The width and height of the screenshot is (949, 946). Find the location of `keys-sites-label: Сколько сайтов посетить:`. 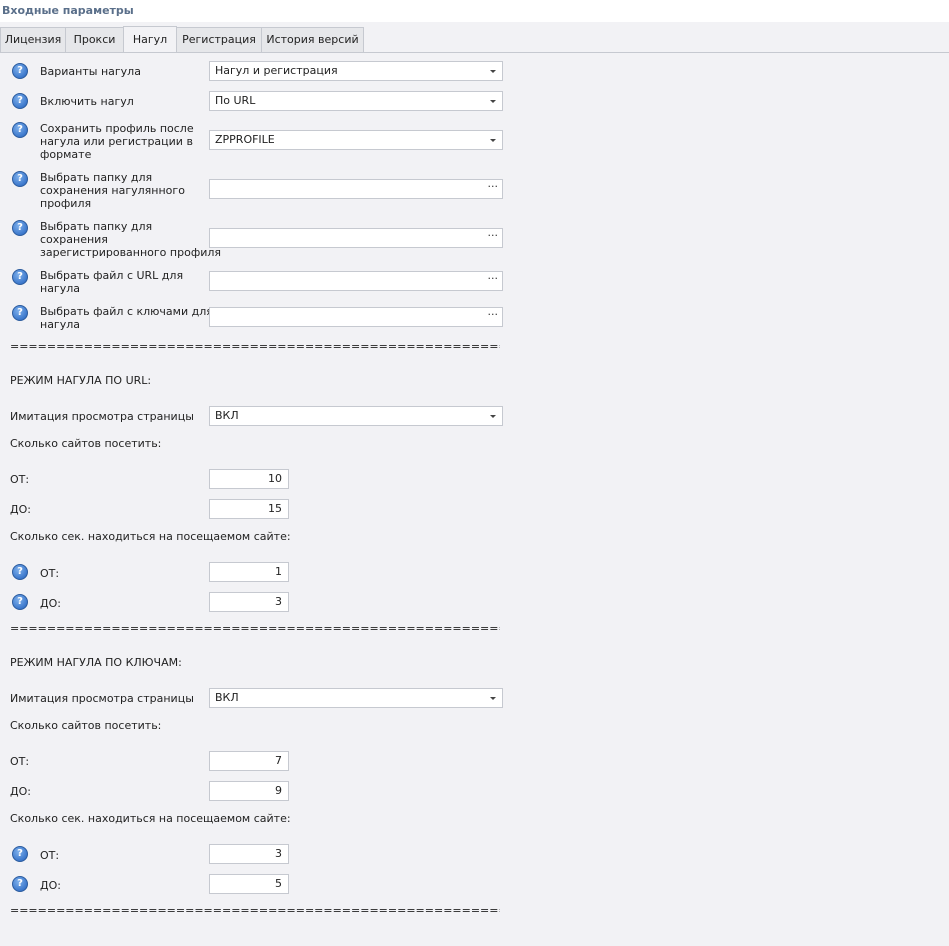

keys-sites-label: Сколько сайтов посетить: is located at coordinates (86, 725).